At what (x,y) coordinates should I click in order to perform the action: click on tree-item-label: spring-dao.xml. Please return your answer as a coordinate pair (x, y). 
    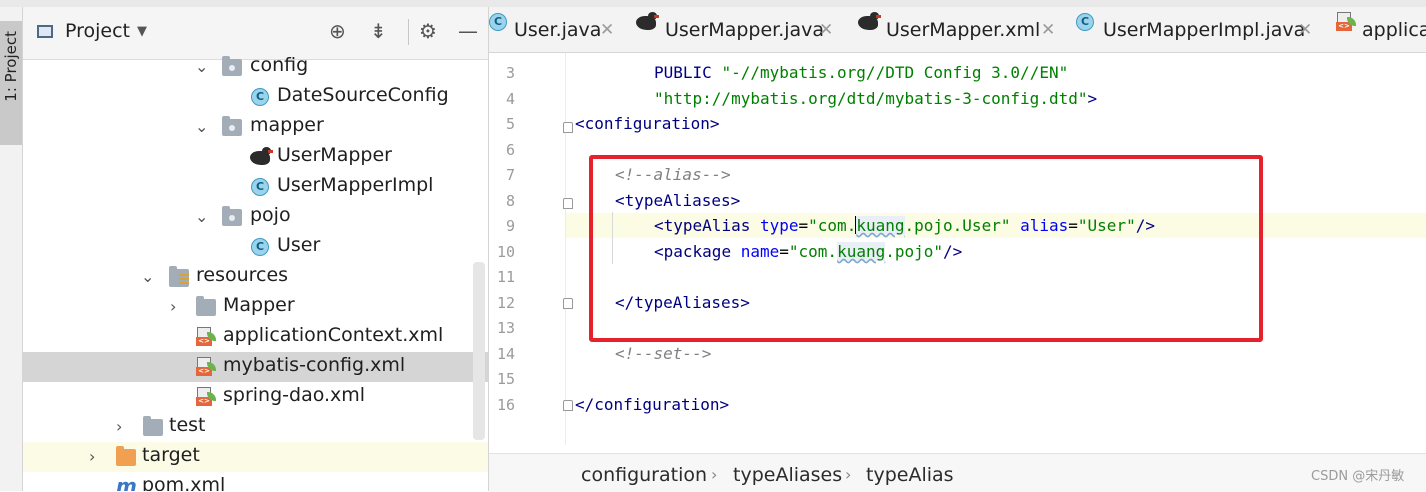
    Looking at the image, I should click on (294, 395).